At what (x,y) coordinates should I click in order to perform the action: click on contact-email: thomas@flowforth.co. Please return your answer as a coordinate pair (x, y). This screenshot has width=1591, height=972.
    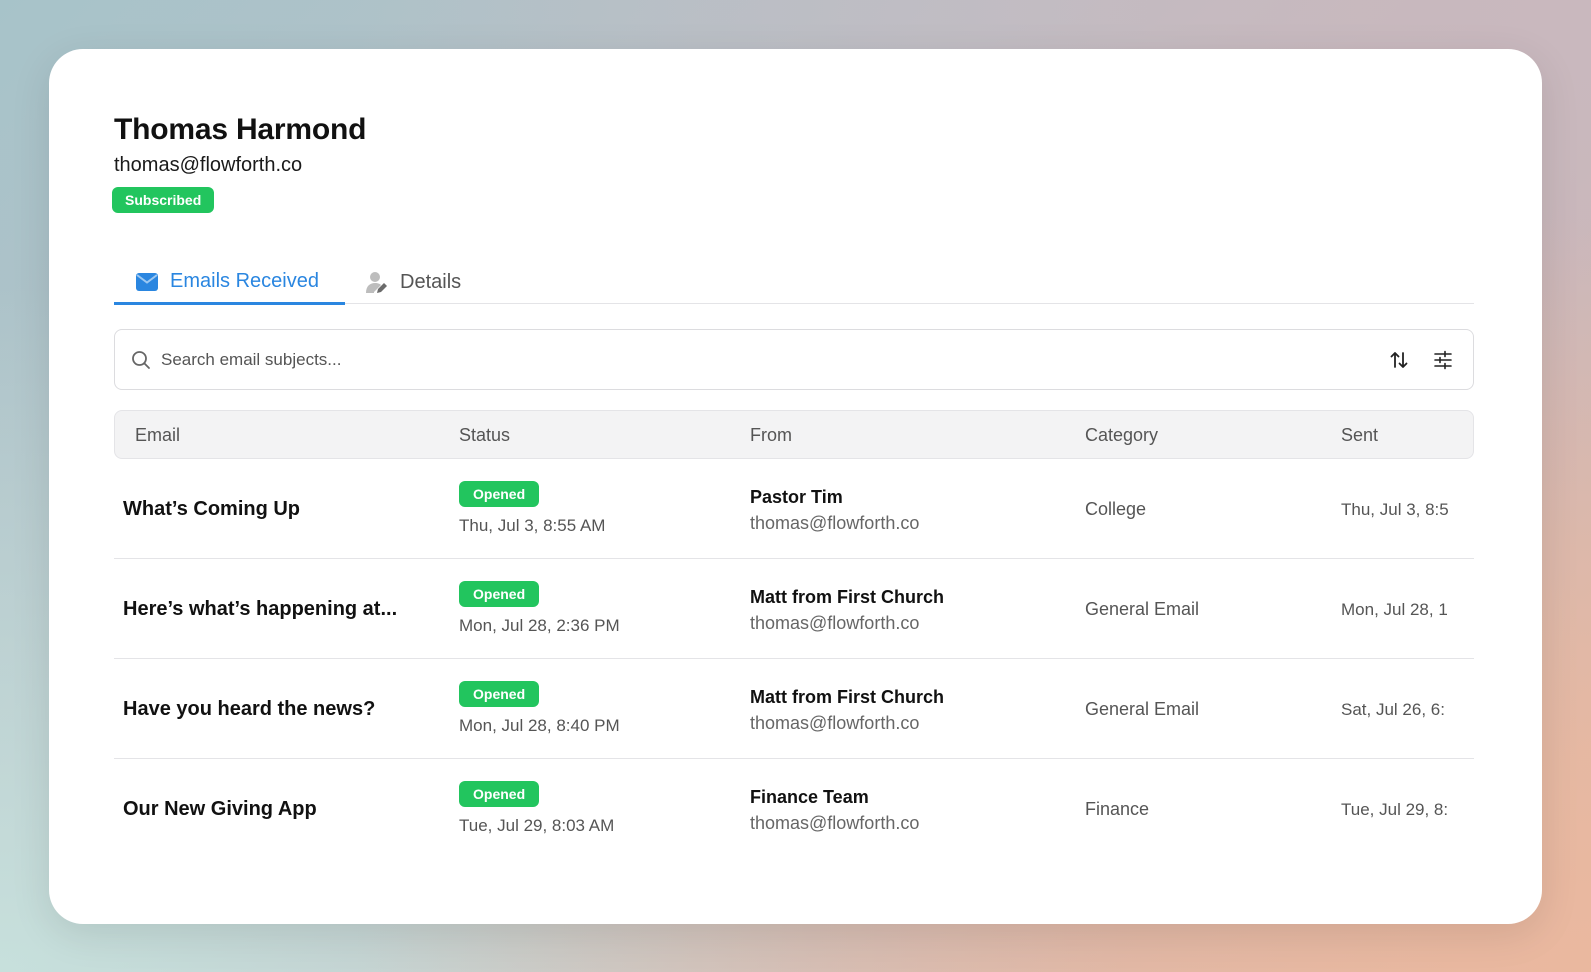
    Looking at the image, I should click on (208, 165).